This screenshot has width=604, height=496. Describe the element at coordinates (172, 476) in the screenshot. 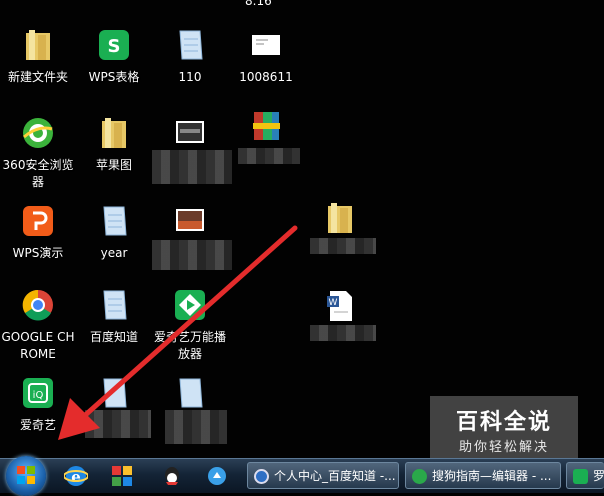

I see `qq-icon` at that location.